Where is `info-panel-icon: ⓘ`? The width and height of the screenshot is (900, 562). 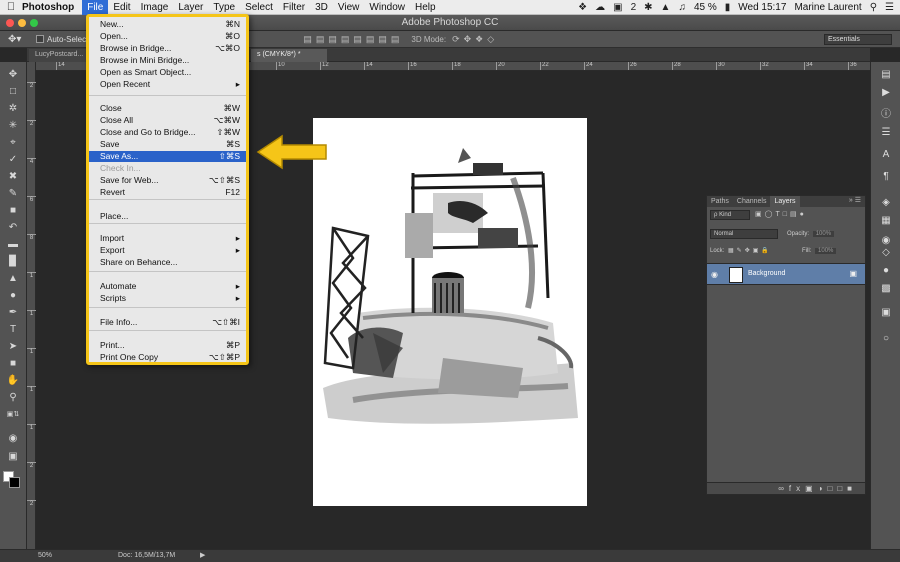 info-panel-icon: ⓘ is located at coordinates (886, 115).